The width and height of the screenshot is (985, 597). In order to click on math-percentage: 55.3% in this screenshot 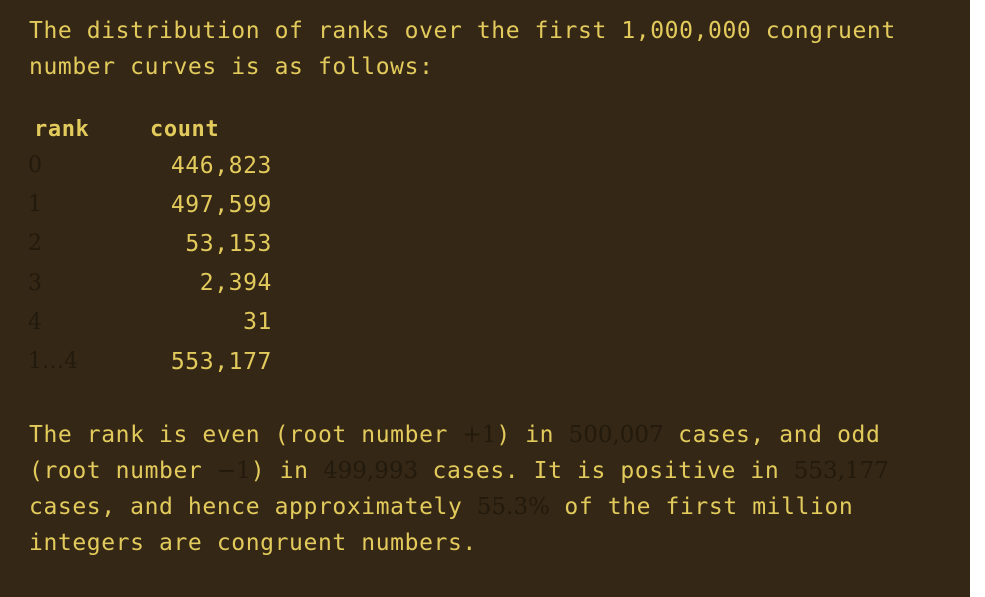, I will do `click(513, 507)`.